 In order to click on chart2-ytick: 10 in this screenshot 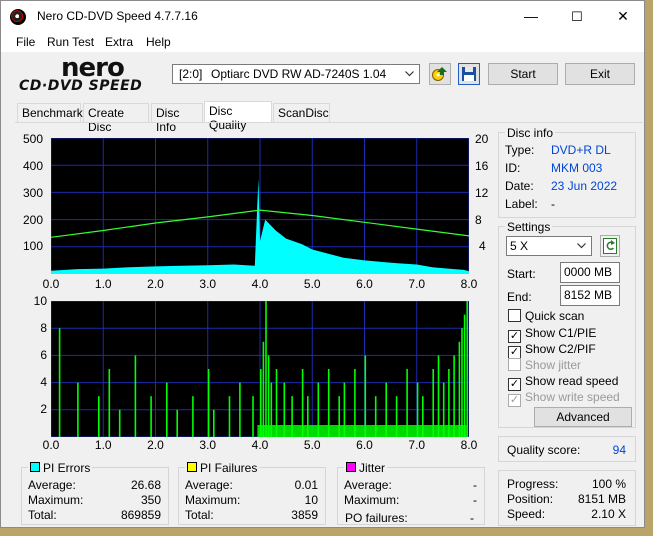, I will do `click(40, 301)`.